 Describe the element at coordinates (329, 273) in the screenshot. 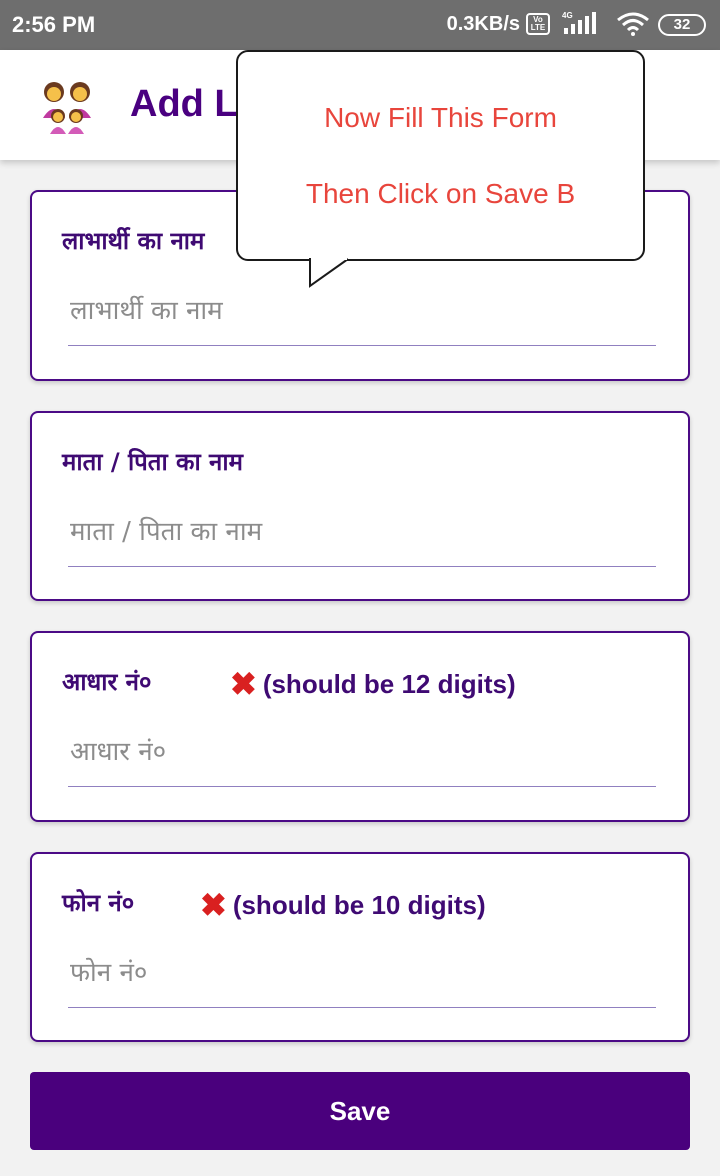

I see `tooltip-tail` at that location.